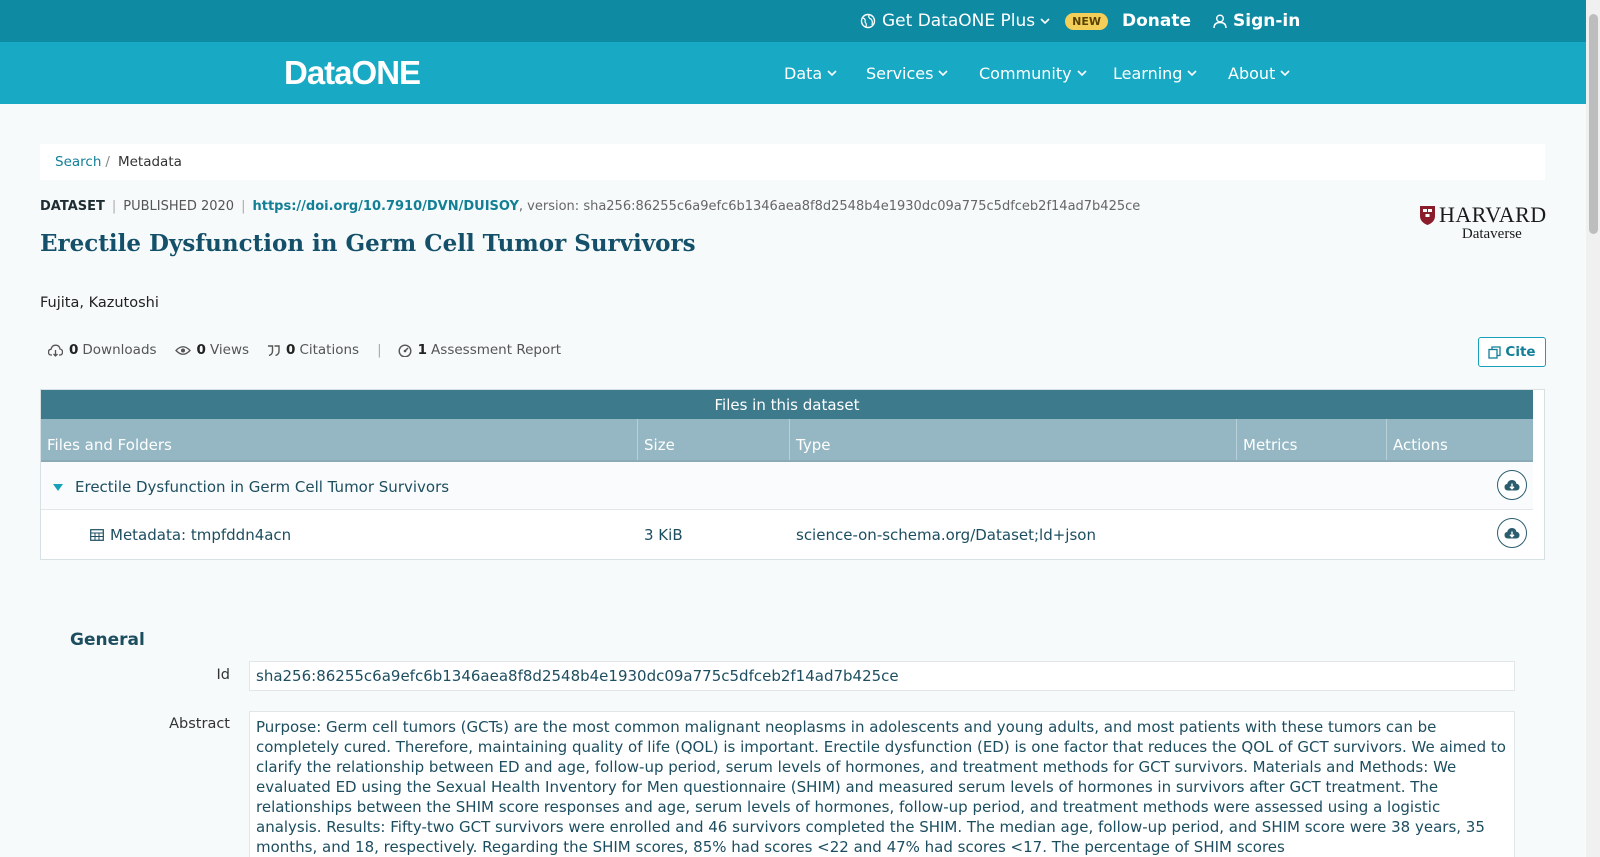  Describe the element at coordinates (422, 350) in the screenshot. I see `assessment-count: 1` at that location.